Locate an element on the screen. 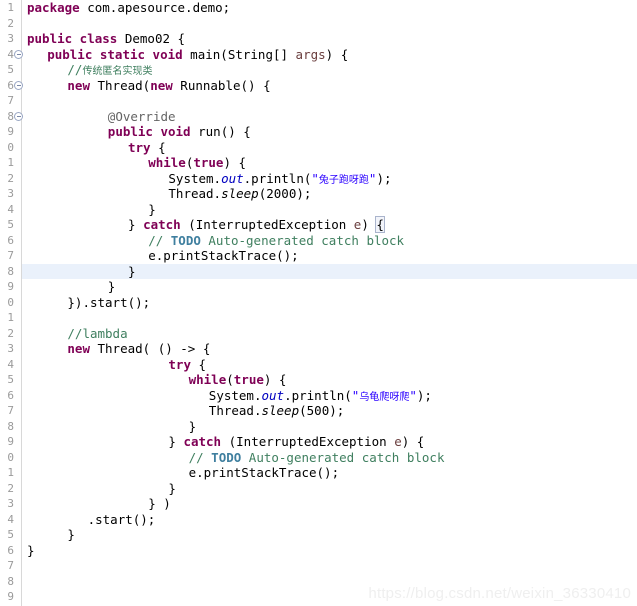  code-line-content: //传统匿名实现类 is located at coordinates (87, 69).